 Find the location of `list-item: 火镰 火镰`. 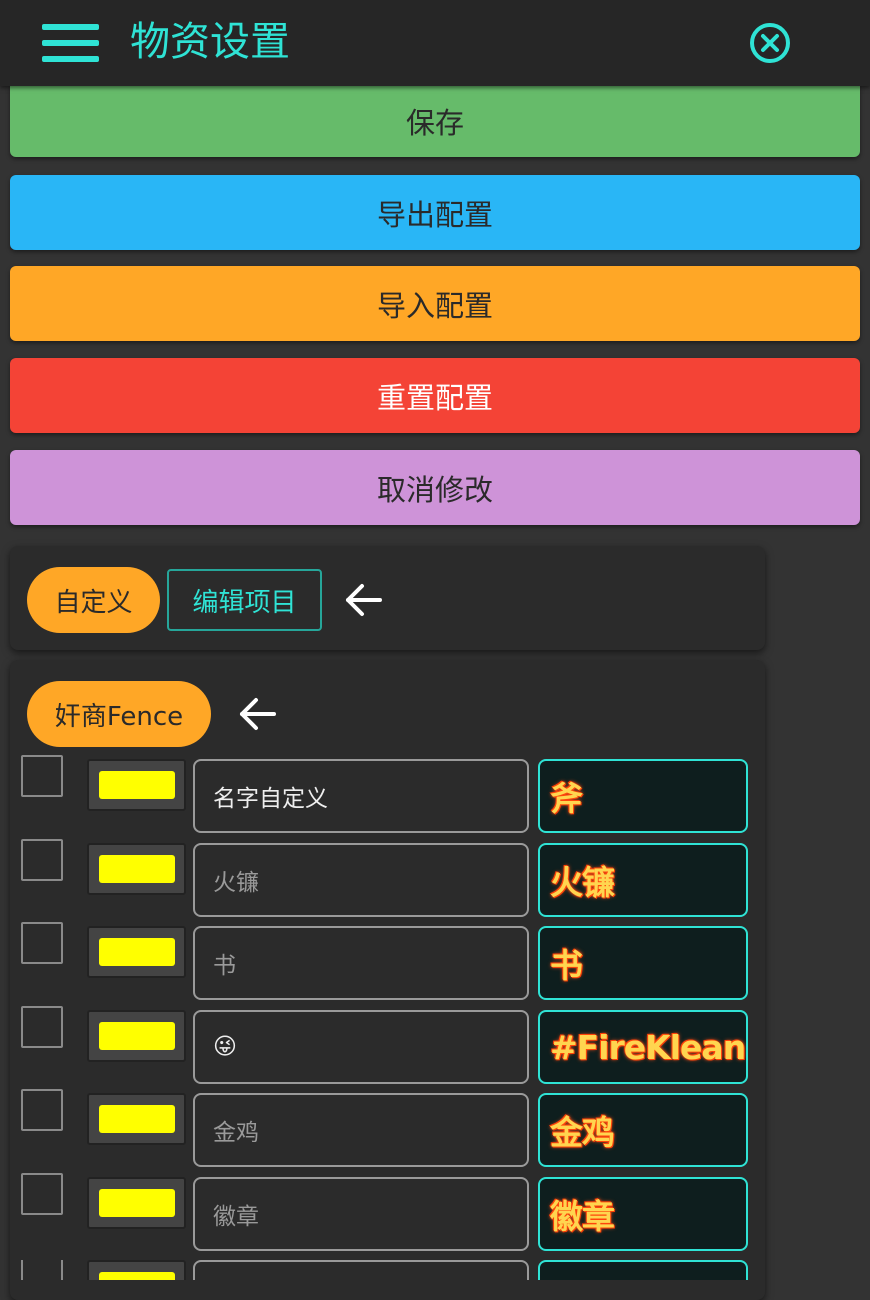

list-item: 火镰 火镰 is located at coordinates (435, 879).